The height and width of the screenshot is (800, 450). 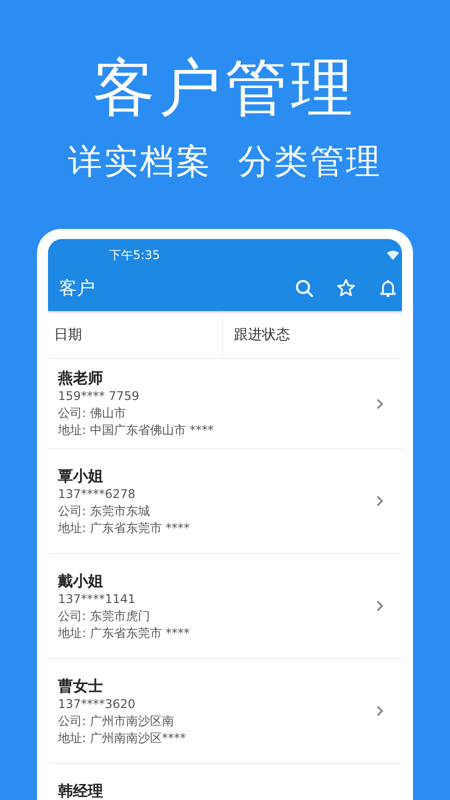 I want to click on filter-tab: 日期, so click(x=135, y=334).